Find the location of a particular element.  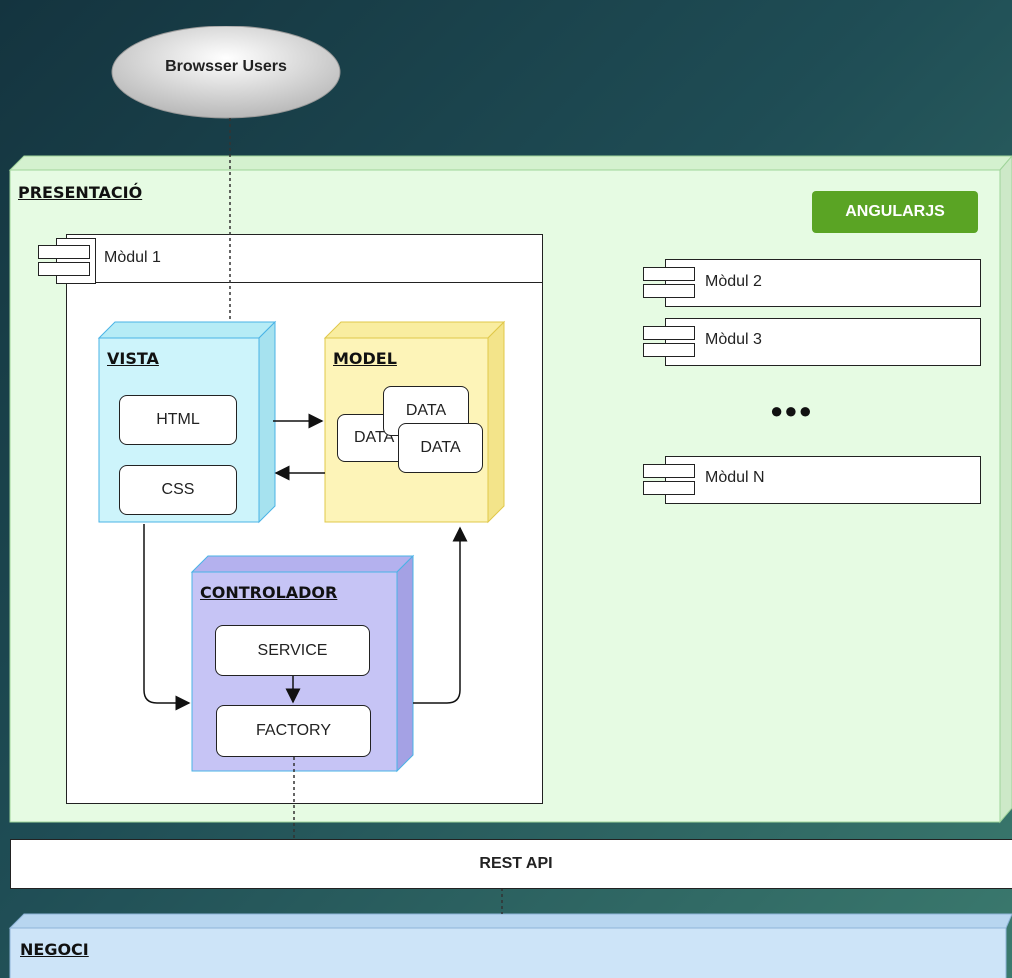

more-modules-ellipsis: ●●● is located at coordinates (791, 410).